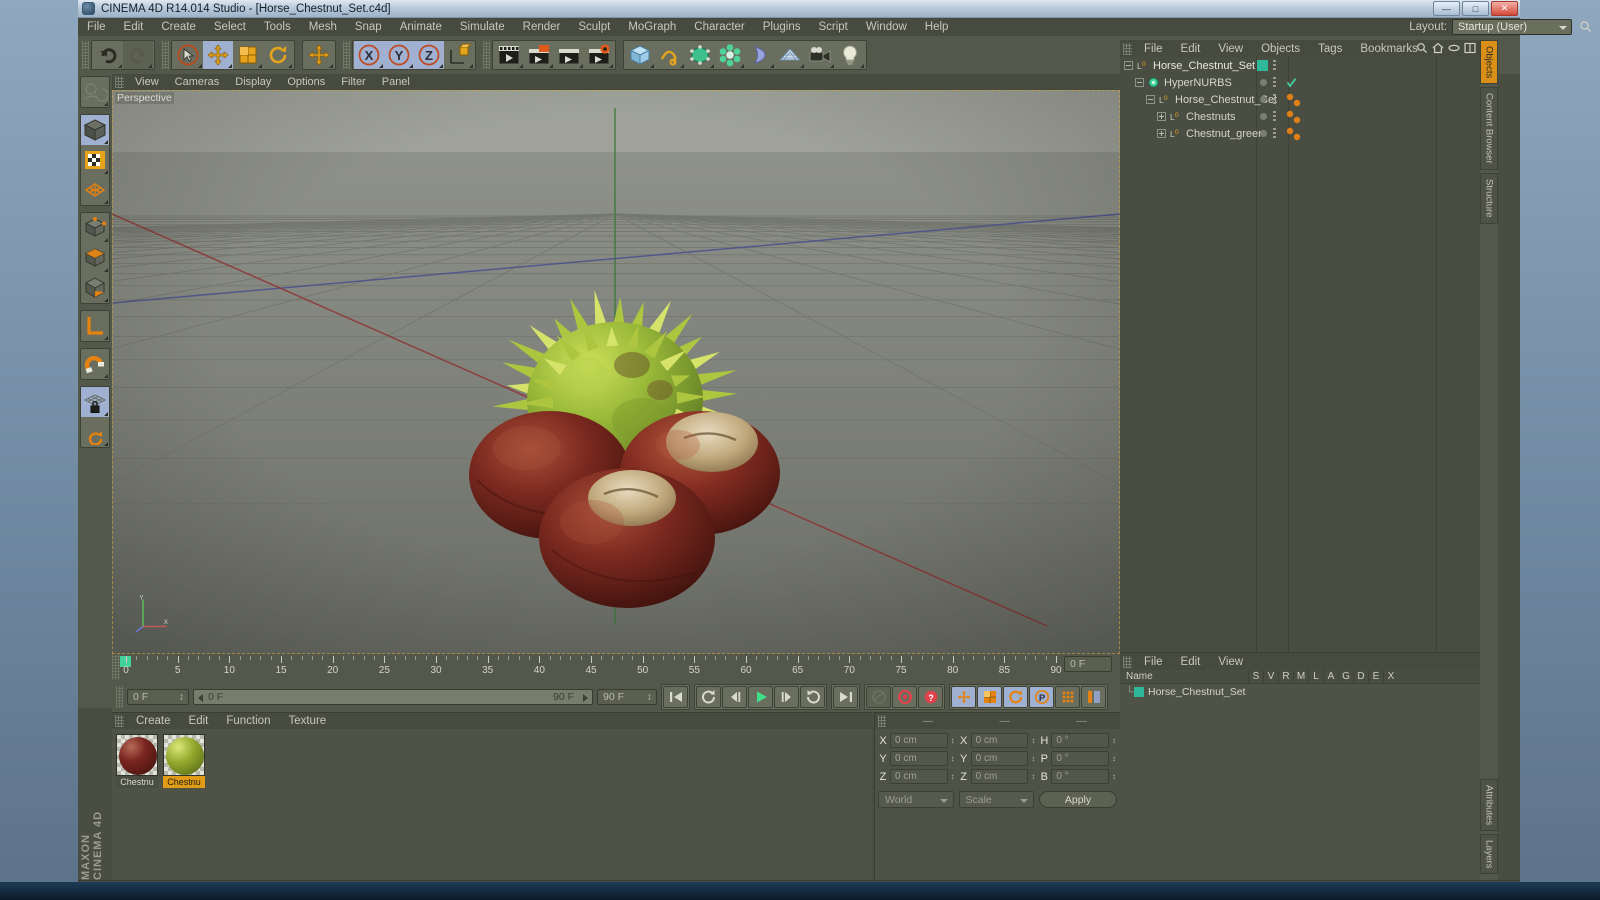 This screenshot has height=900, width=1600. What do you see at coordinates (1211, 117) in the screenshot?
I see `object-name: Chestnuts` at bounding box center [1211, 117].